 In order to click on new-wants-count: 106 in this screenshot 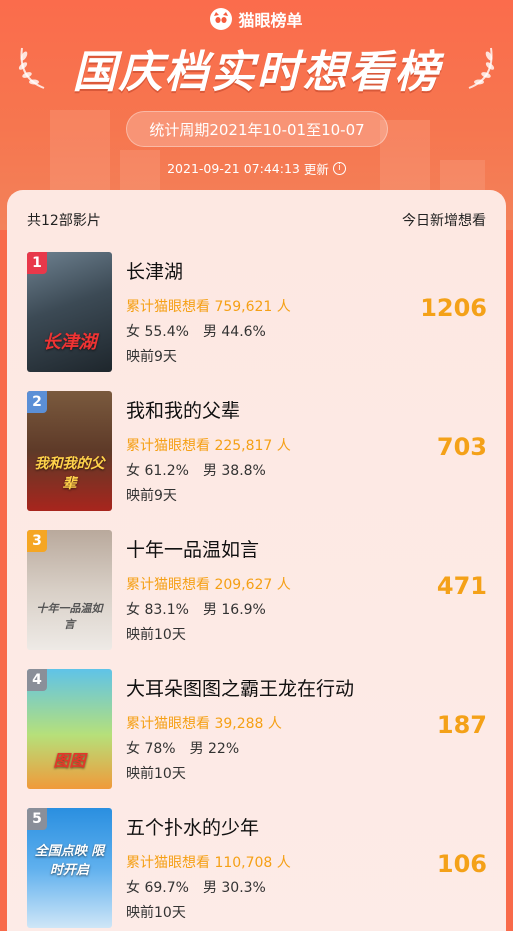, I will do `click(461, 864)`.